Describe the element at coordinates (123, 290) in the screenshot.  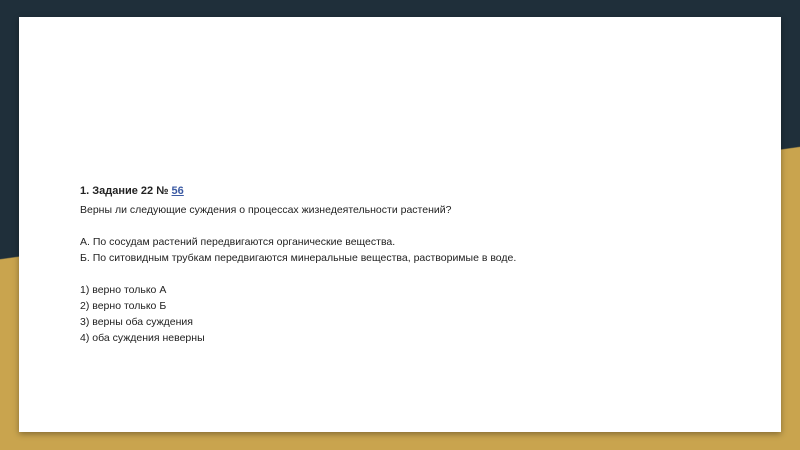
I see `option-1: 1) верно только А` at that location.